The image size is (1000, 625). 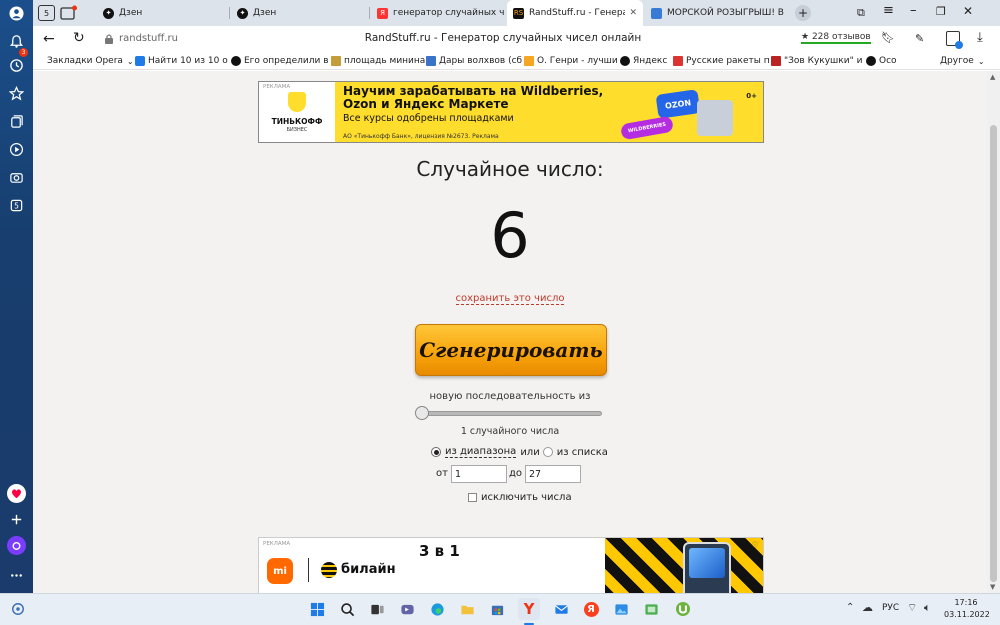 I want to click on menu-icon: ≡, so click(x=888, y=10).